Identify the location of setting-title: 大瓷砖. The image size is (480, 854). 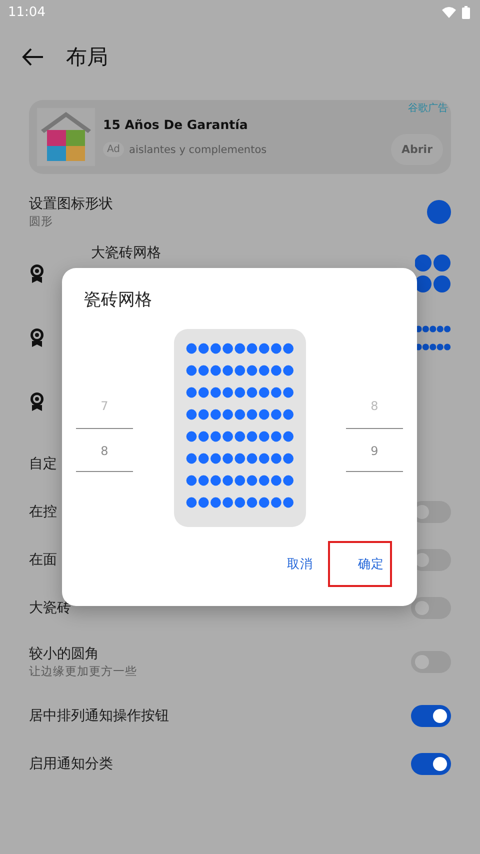
(50, 608).